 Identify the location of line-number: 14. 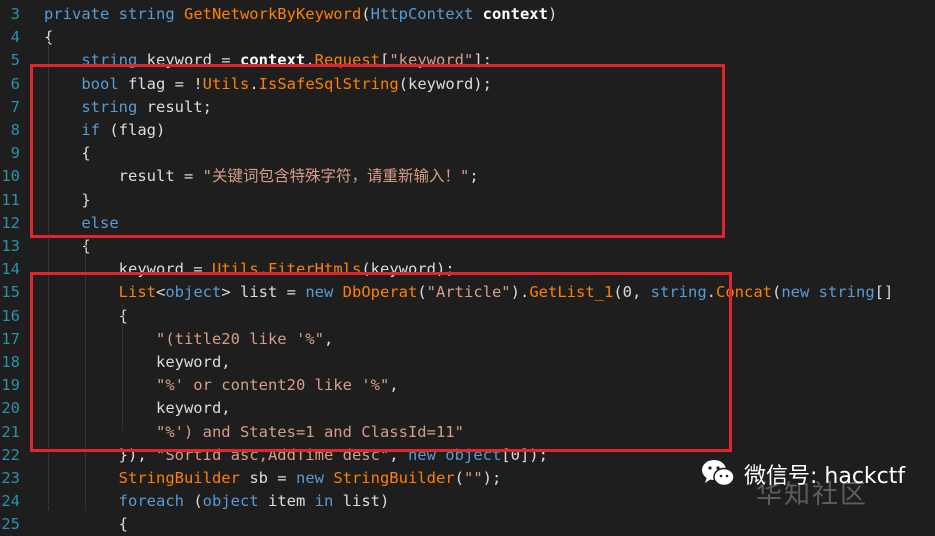
(10, 269).